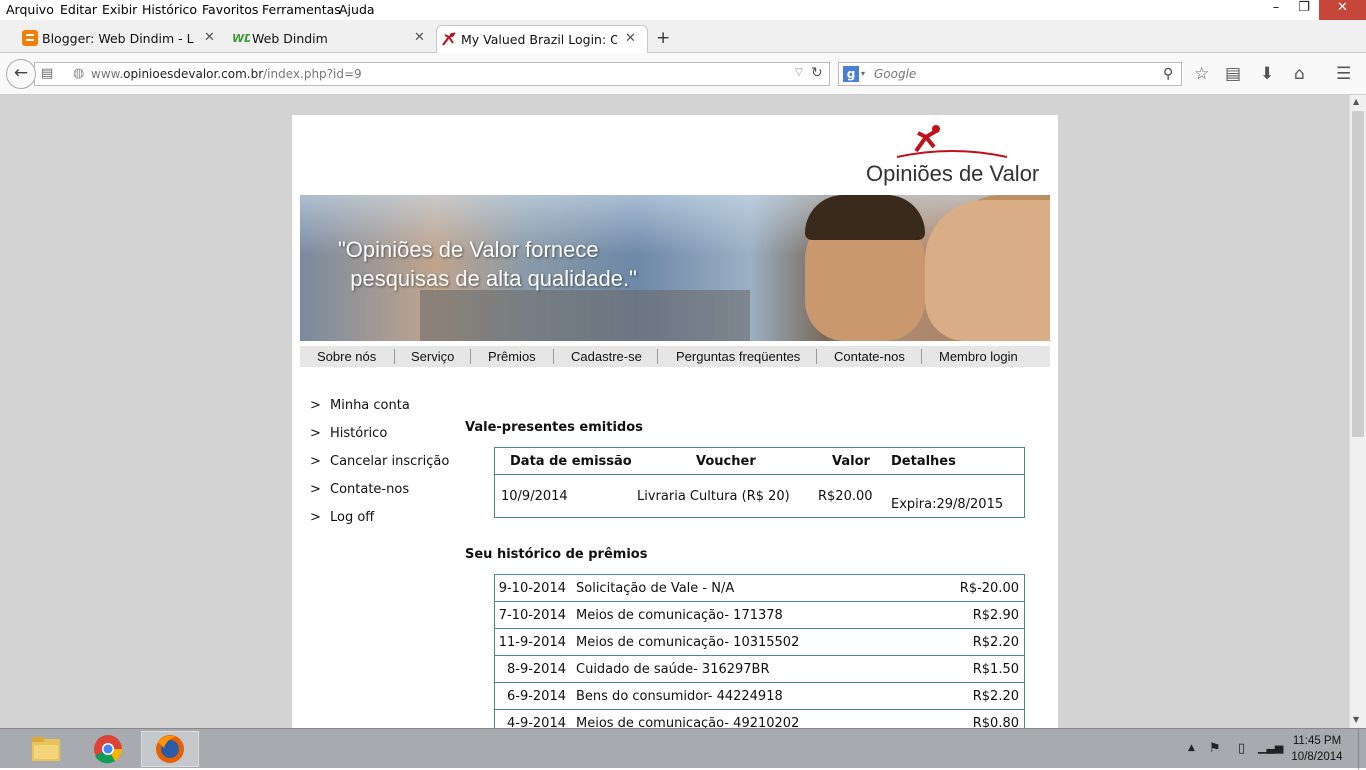  I want to click on nav-contate-nos: Contate-nos, so click(869, 356).